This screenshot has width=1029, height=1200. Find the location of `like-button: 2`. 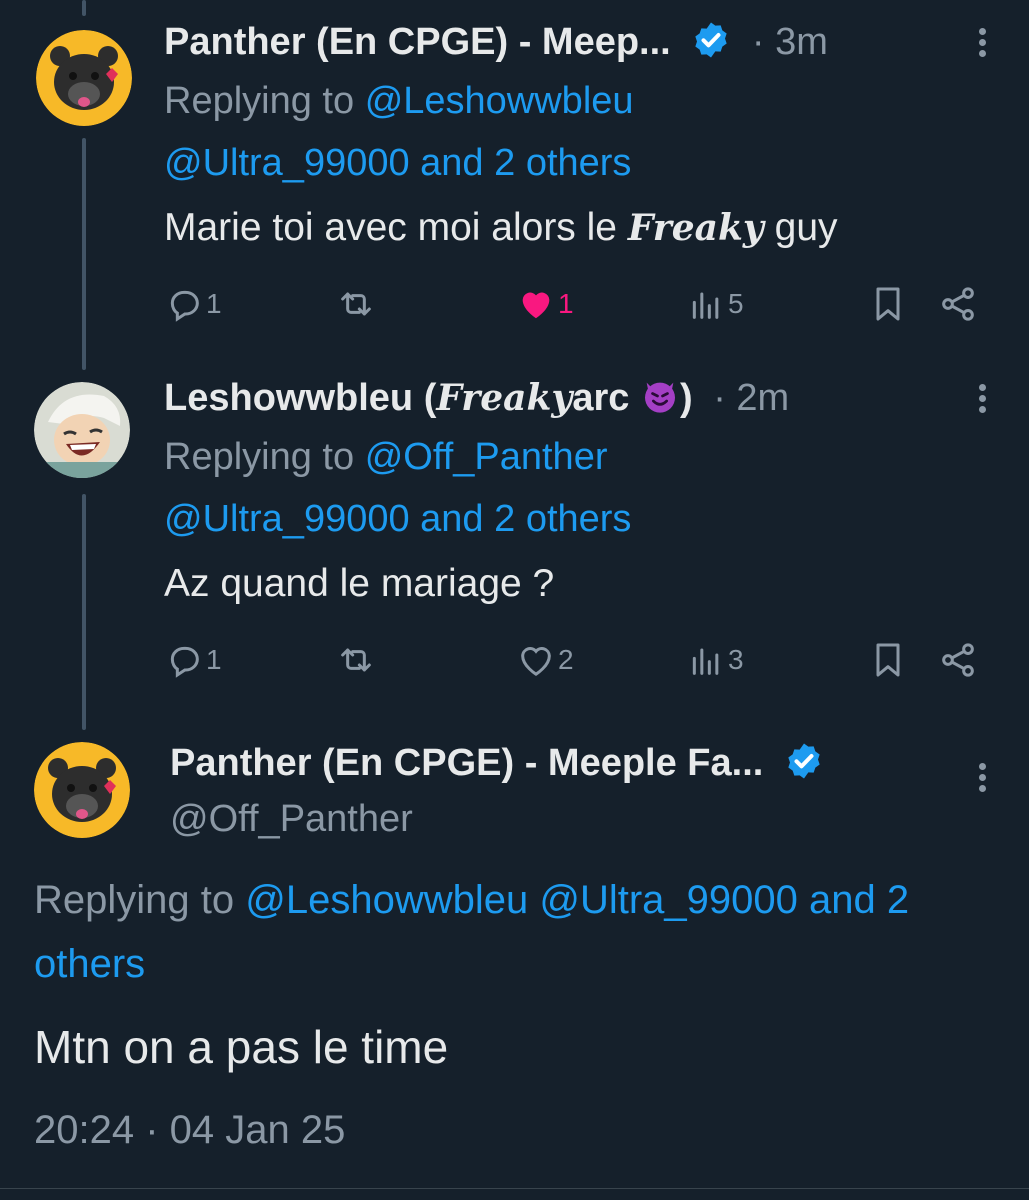

like-button: 2 is located at coordinates (545, 660).